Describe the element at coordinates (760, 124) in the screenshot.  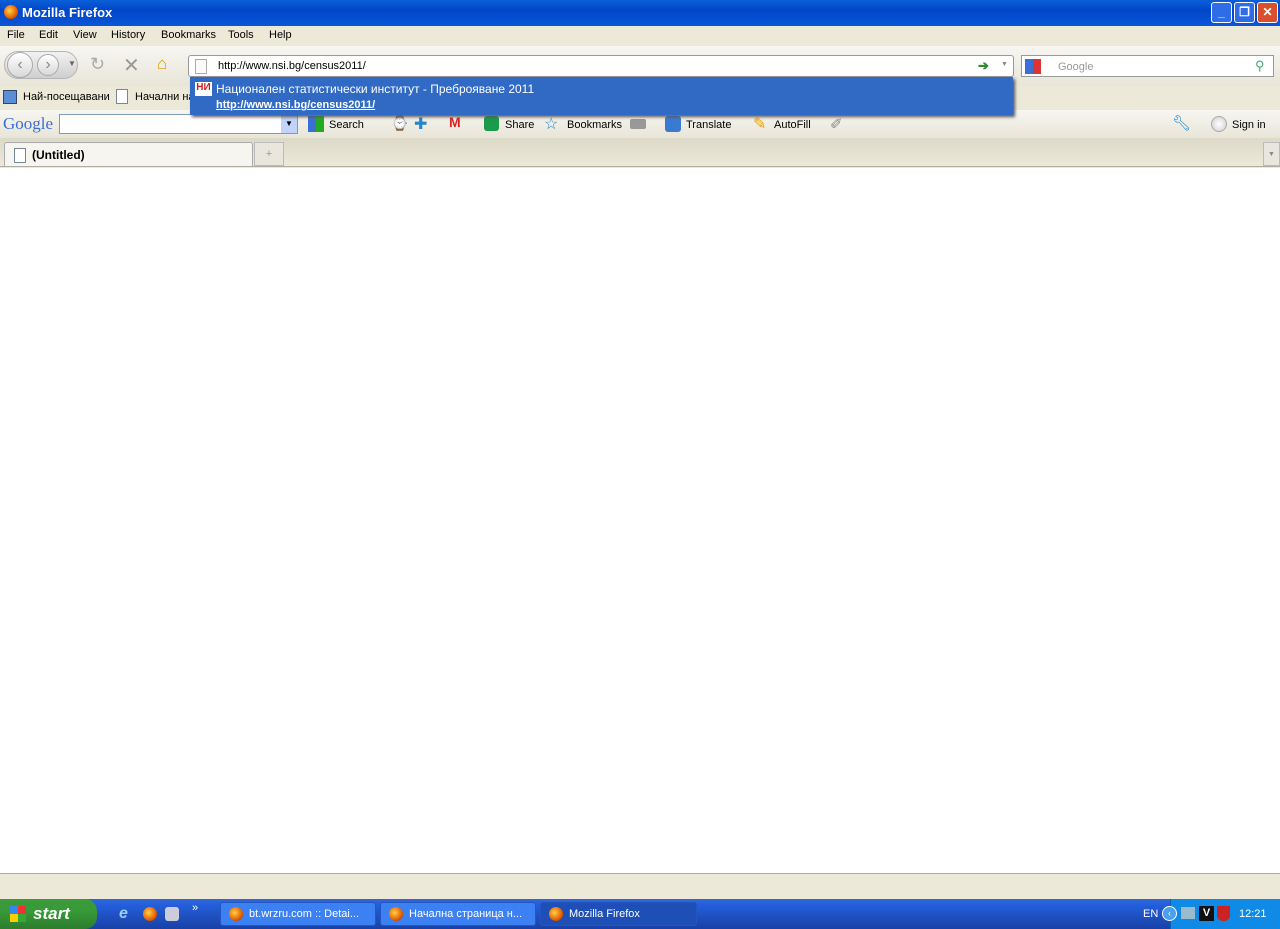
I see `pencil-icon: ✎` at that location.